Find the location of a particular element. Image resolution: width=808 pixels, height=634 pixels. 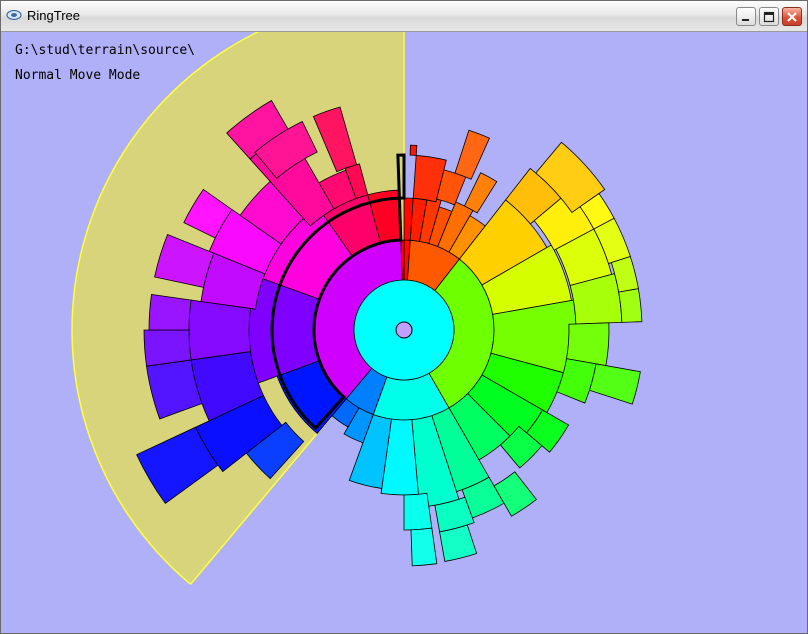

window-title: RingTree is located at coordinates (53, 15).